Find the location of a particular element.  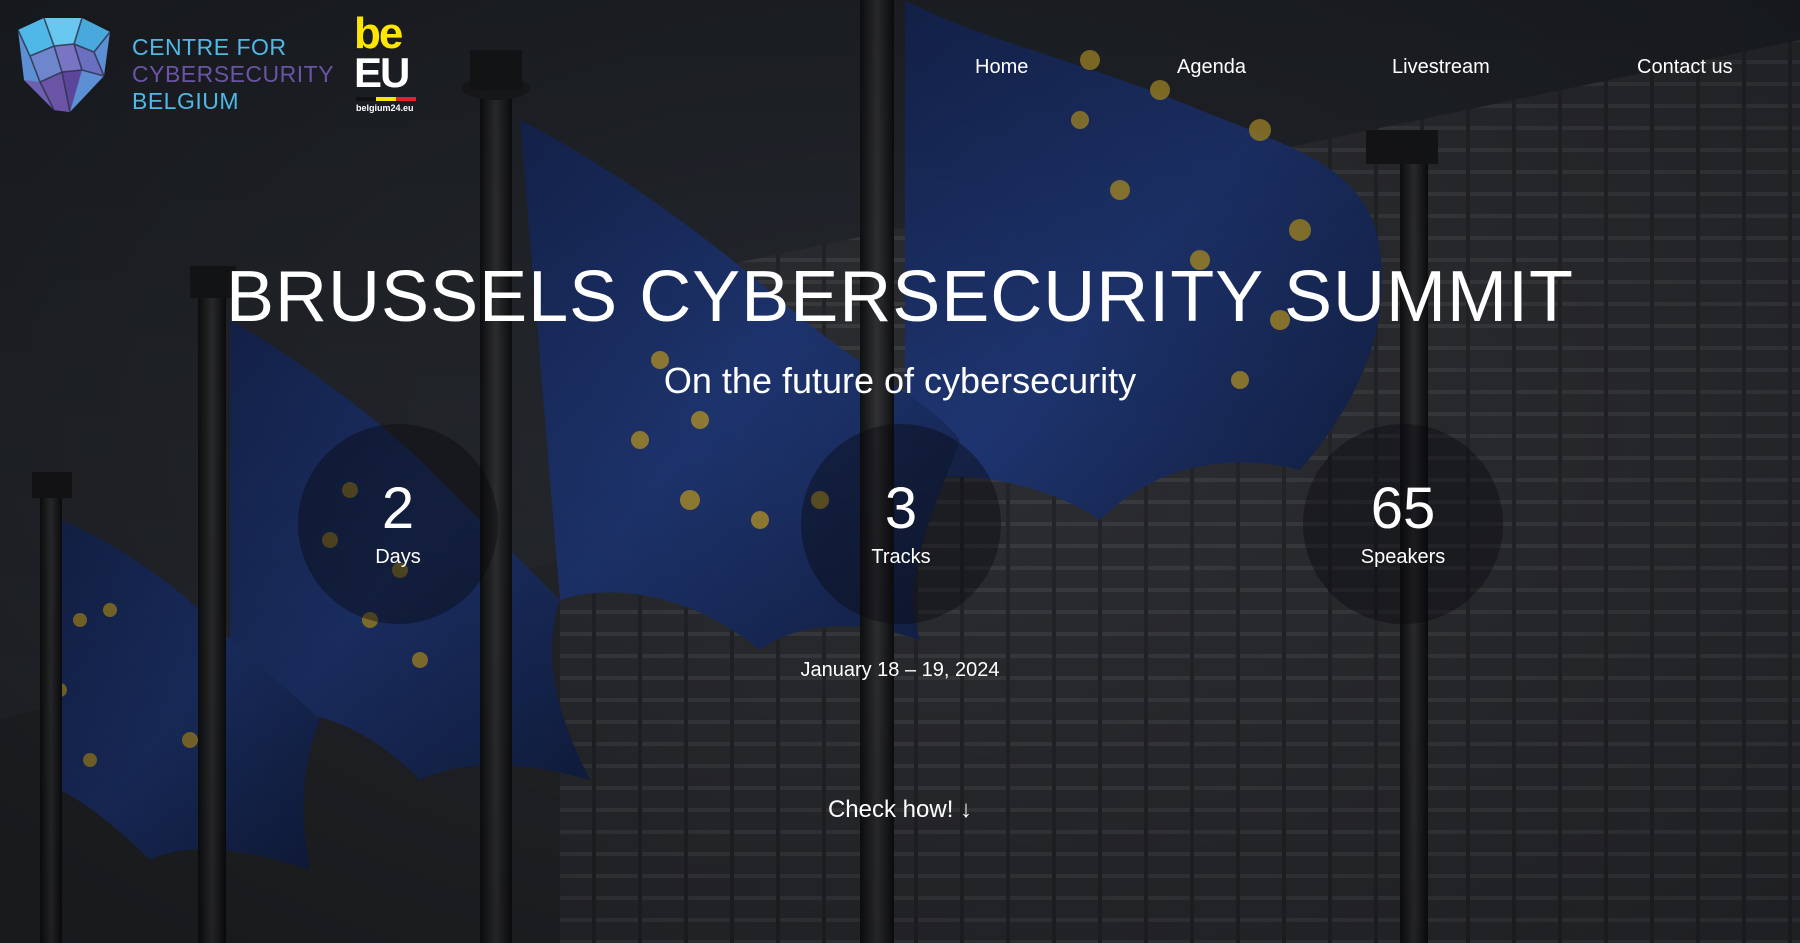

stat-days-value: 2 is located at coordinates (398, 508).